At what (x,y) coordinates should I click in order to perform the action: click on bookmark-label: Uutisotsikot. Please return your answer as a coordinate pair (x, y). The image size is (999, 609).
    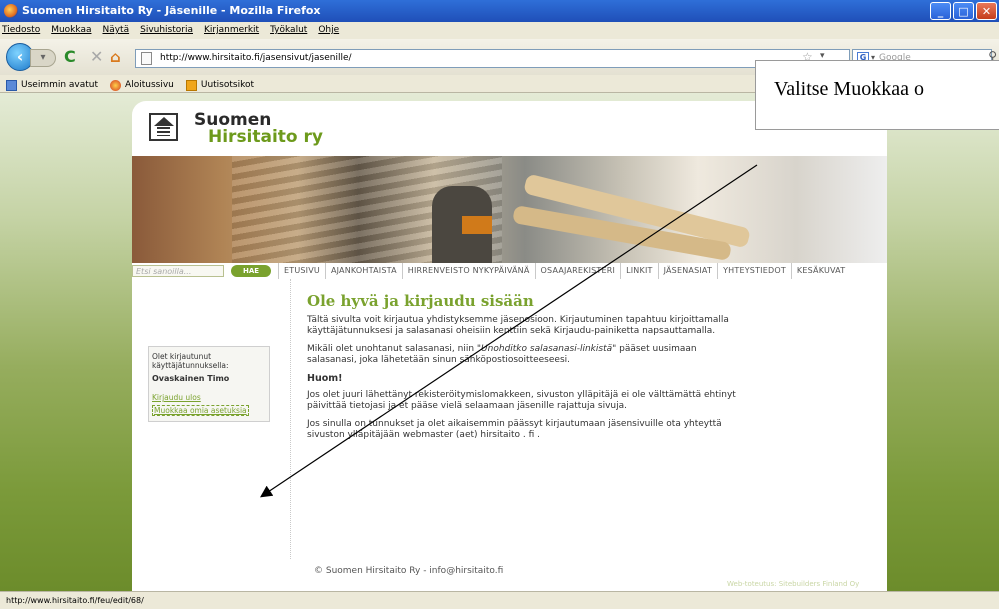
    Looking at the image, I should click on (227, 85).